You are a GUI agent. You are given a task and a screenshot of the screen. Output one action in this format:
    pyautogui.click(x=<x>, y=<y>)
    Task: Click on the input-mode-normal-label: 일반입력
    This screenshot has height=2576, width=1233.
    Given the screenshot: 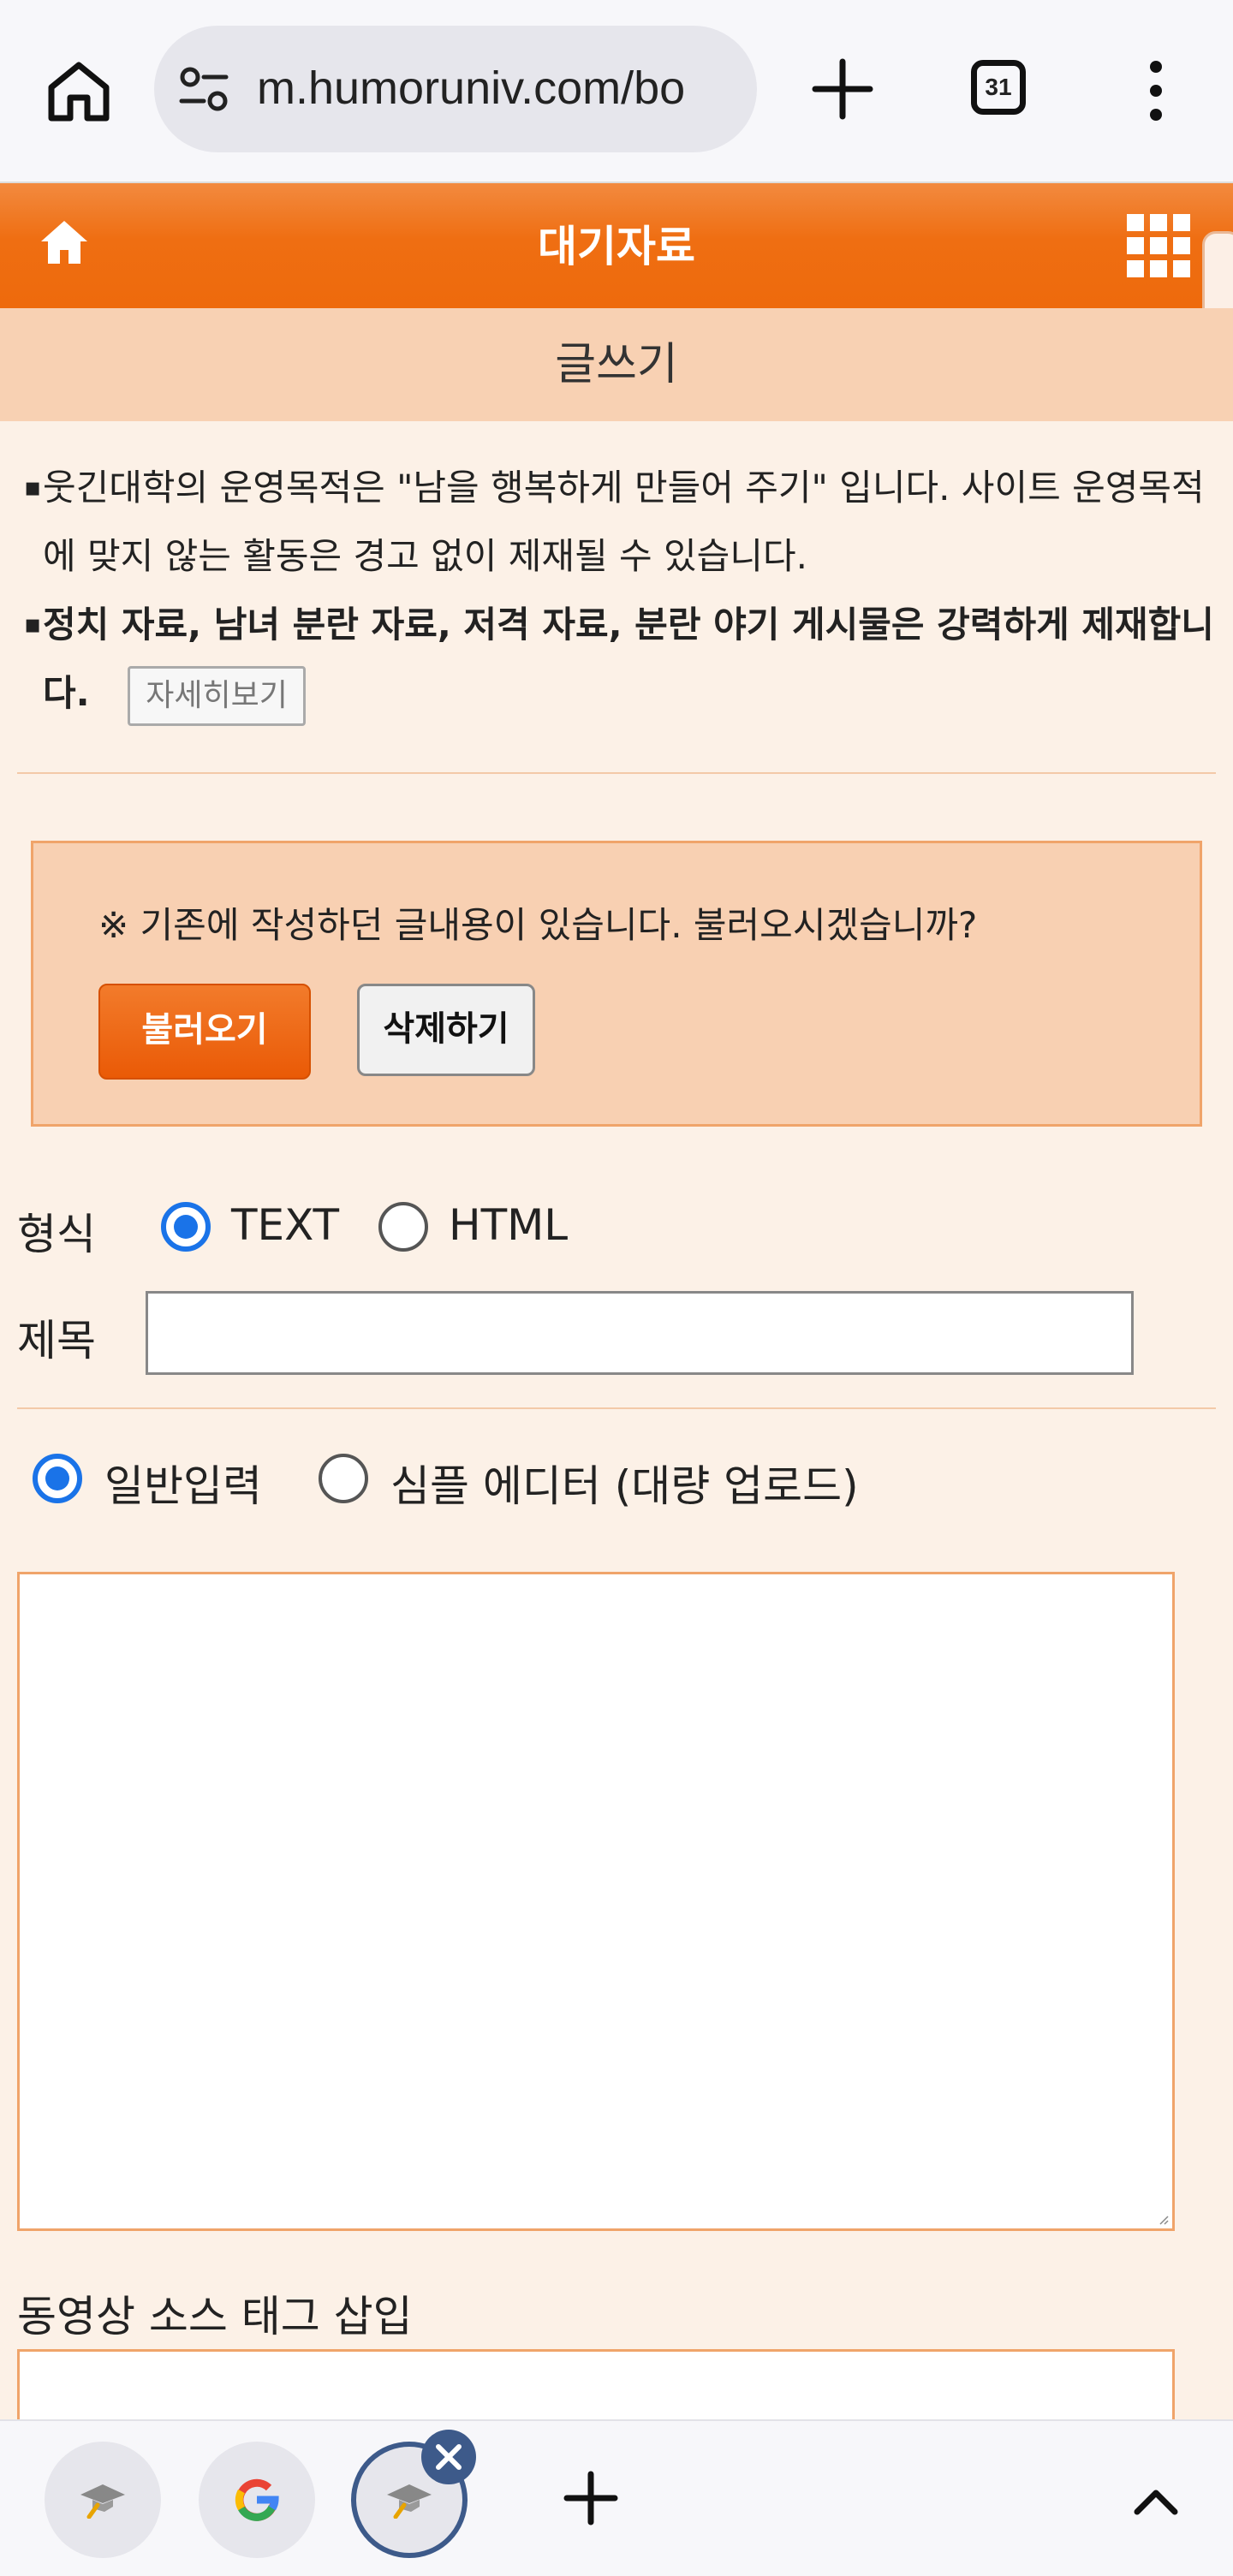 What is the action you would take?
    pyautogui.click(x=183, y=1483)
    